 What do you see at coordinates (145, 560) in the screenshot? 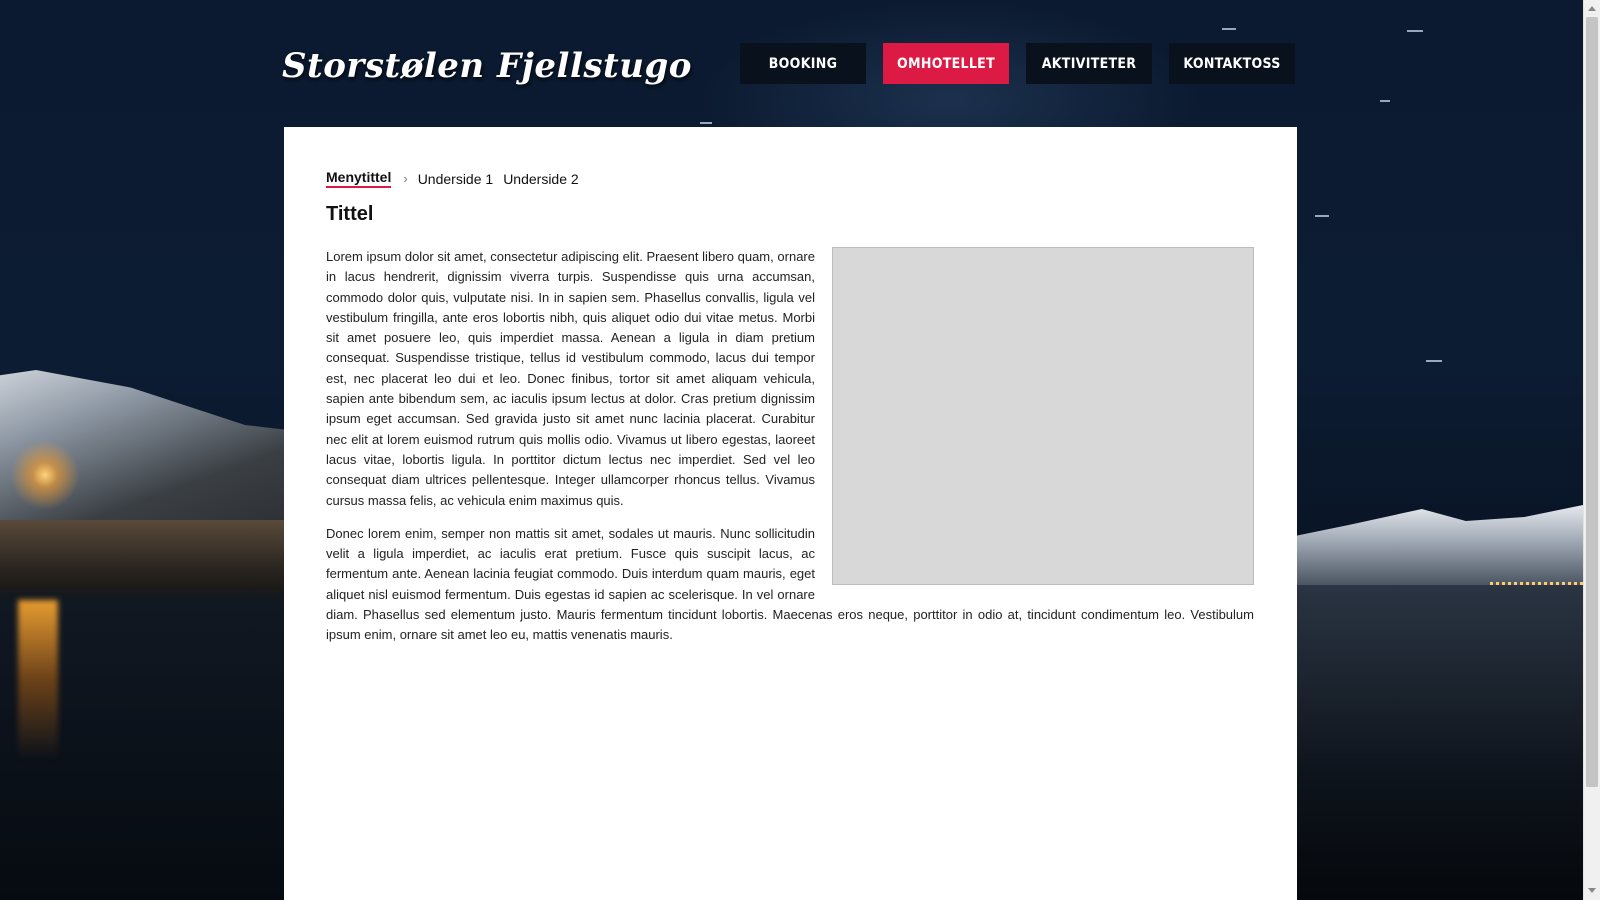
I see `shore-left` at bounding box center [145, 560].